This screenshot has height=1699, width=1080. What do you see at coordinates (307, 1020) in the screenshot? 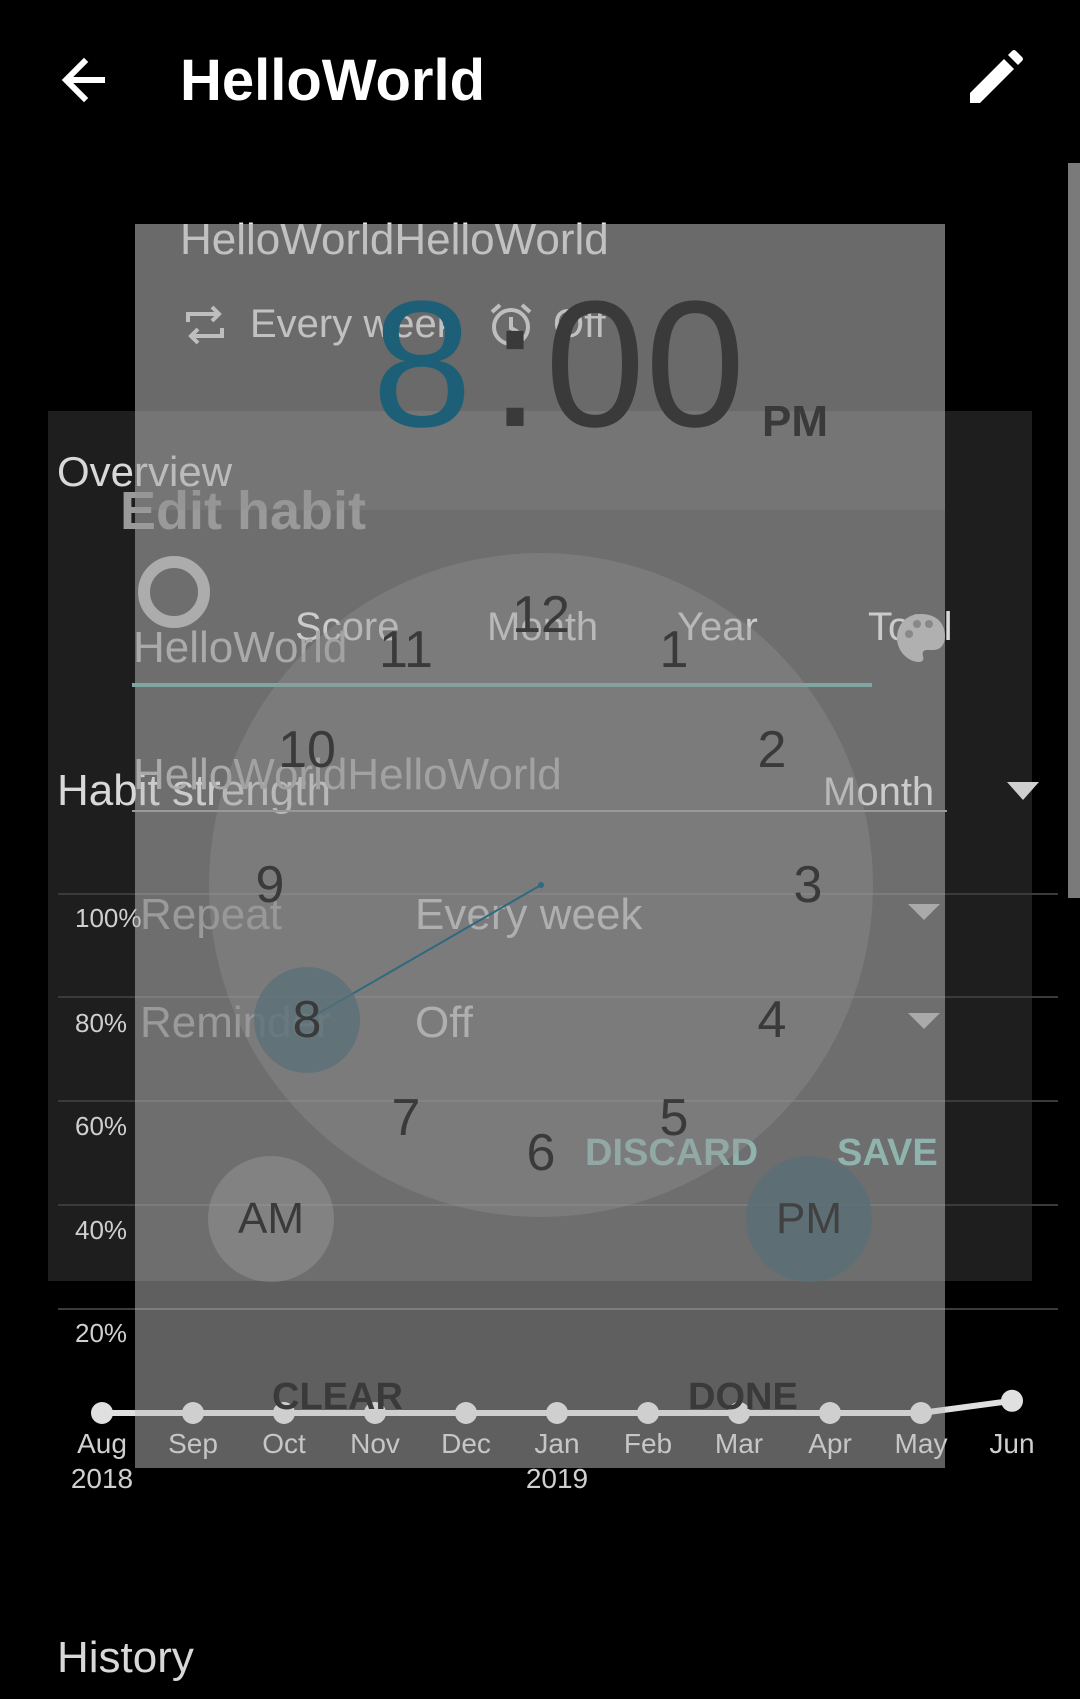
I see `clock-number-8: 8` at bounding box center [307, 1020].